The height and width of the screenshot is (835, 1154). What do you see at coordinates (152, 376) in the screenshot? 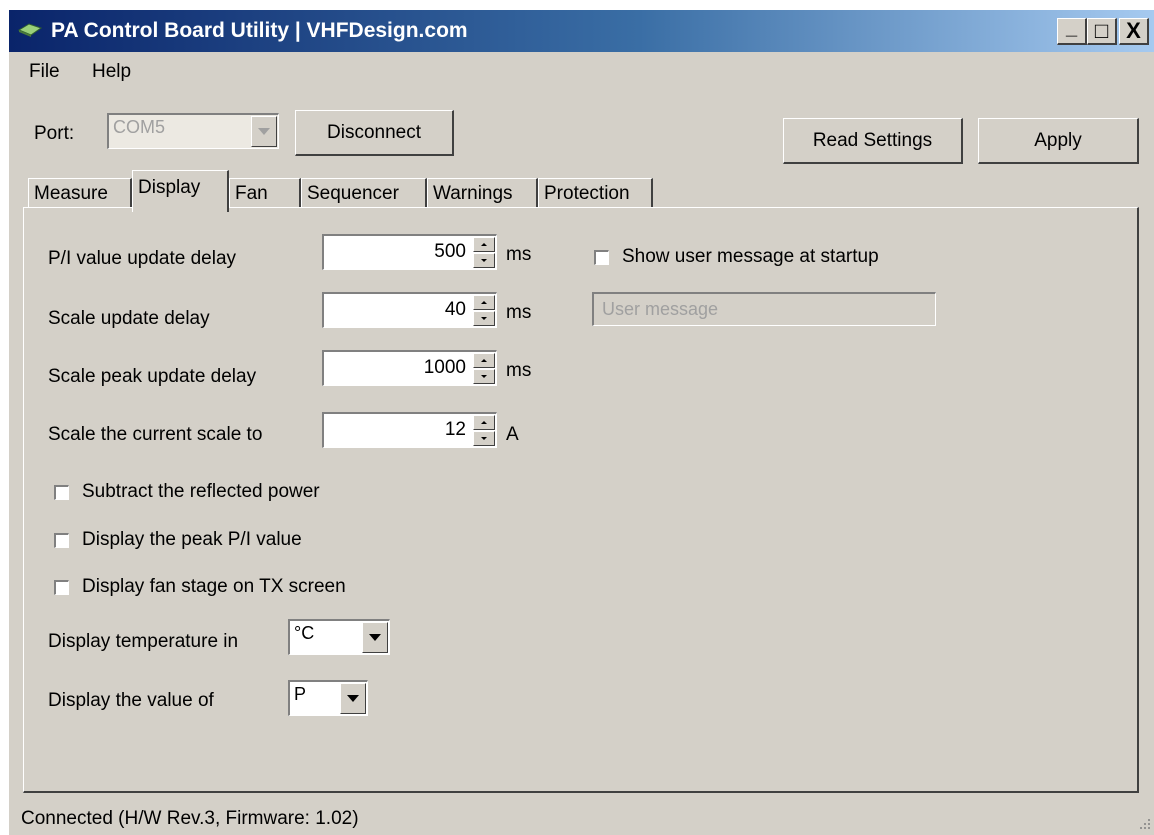
I see `scale-peak-delay-label: Scale peak update delay` at bounding box center [152, 376].